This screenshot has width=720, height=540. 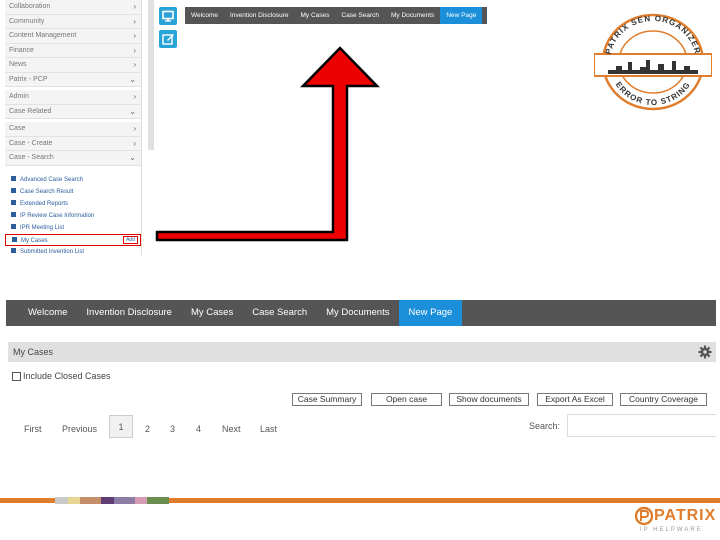 I want to click on pager-page-current: 1, so click(x=121, y=426).